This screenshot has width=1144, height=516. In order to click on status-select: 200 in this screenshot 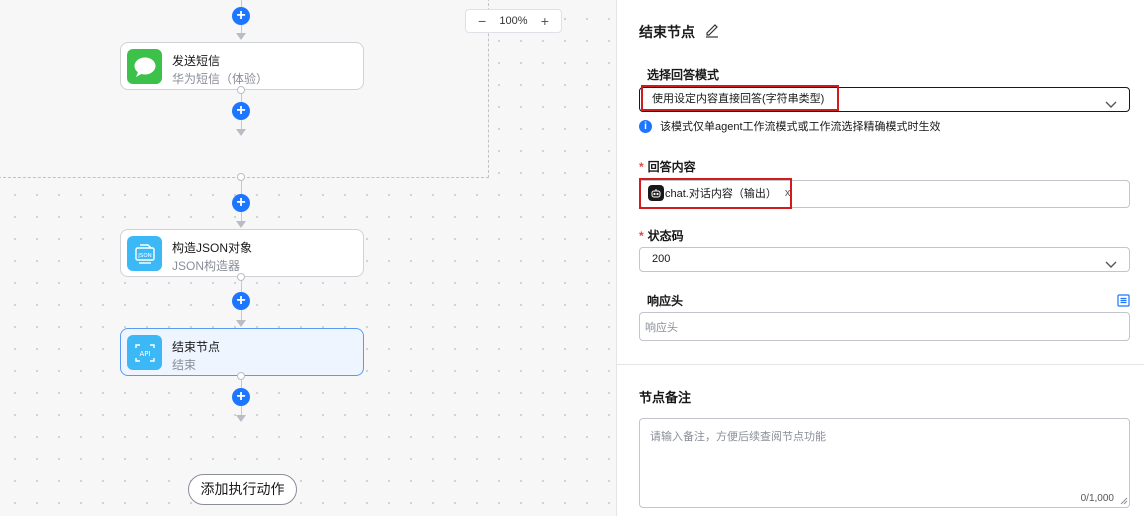, I will do `click(884, 259)`.